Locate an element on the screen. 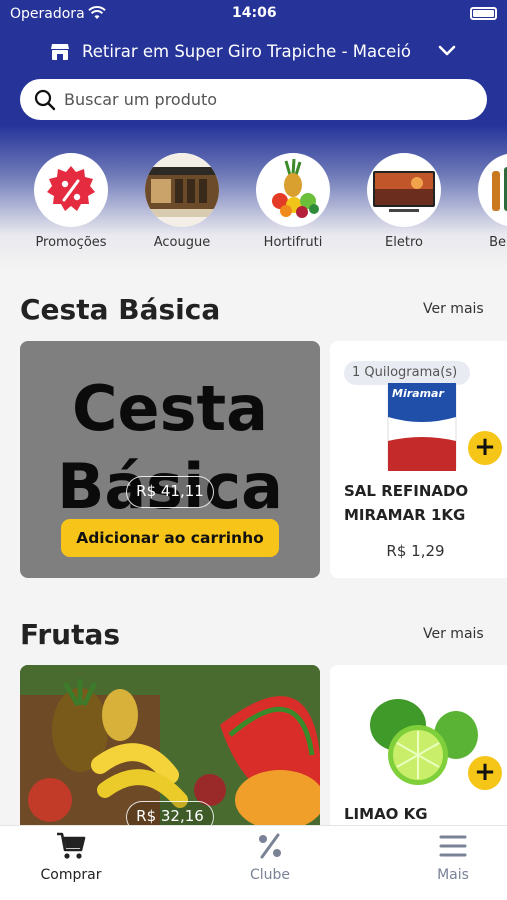 The image size is (507, 900). product-name: LIMAO KG is located at coordinates (386, 814).